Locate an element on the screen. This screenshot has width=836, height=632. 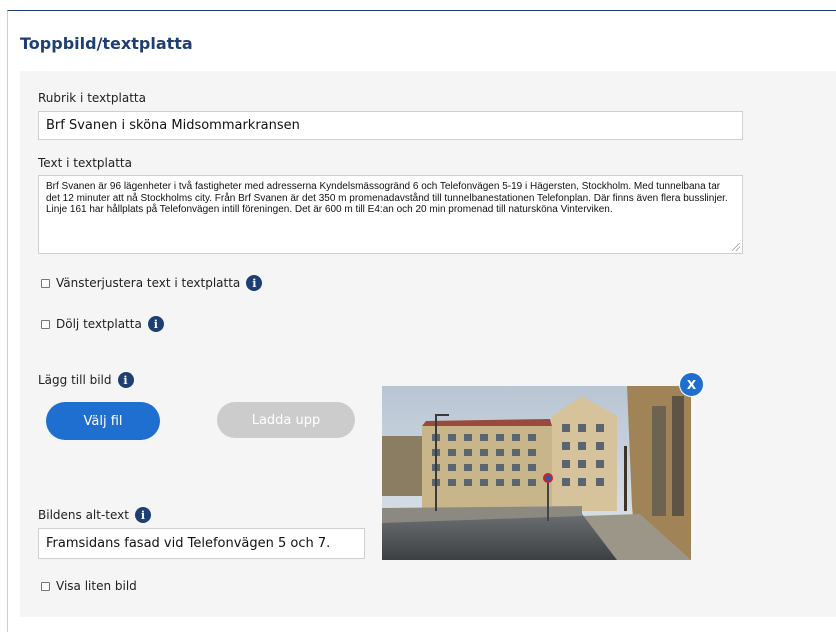
small-image-option: Visa liten bild is located at coordinates (89, 586).